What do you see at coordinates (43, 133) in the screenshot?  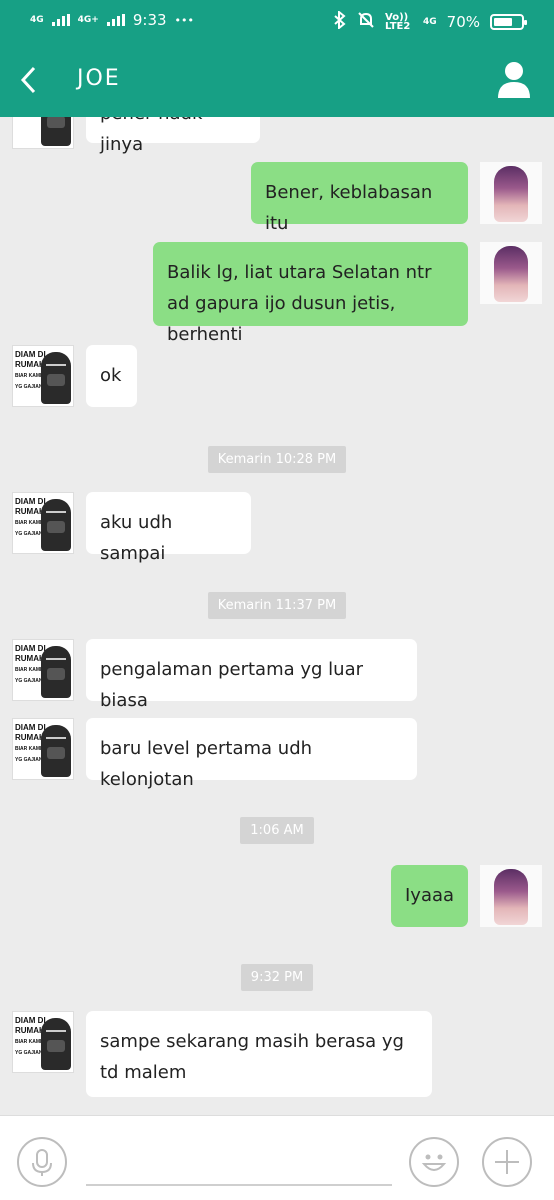 I see `joe-avatar` at bounding box center [43, 133].